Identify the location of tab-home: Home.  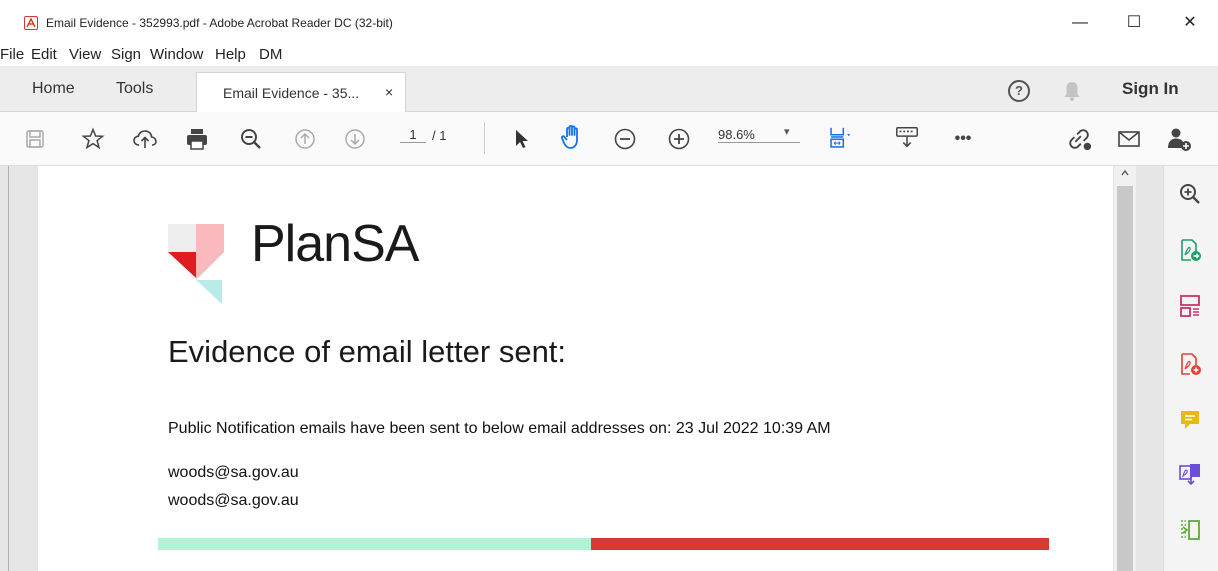
(53, 89).